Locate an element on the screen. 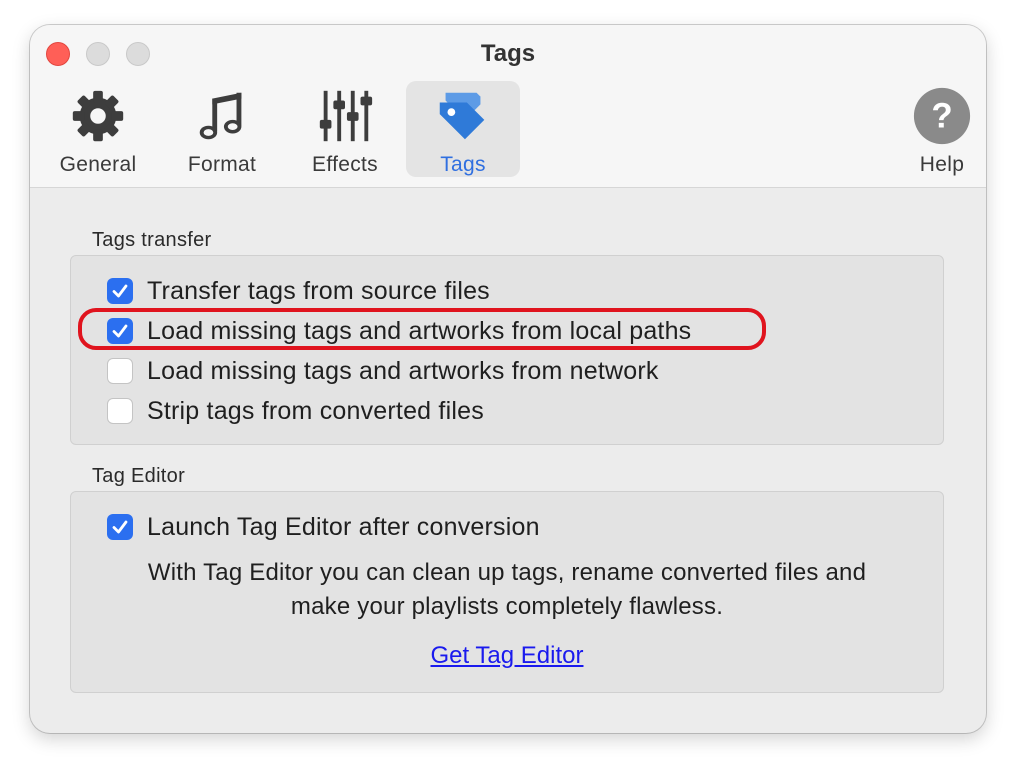  tag-editor-heading: Tag Editor is located at coordinates (139, 476).